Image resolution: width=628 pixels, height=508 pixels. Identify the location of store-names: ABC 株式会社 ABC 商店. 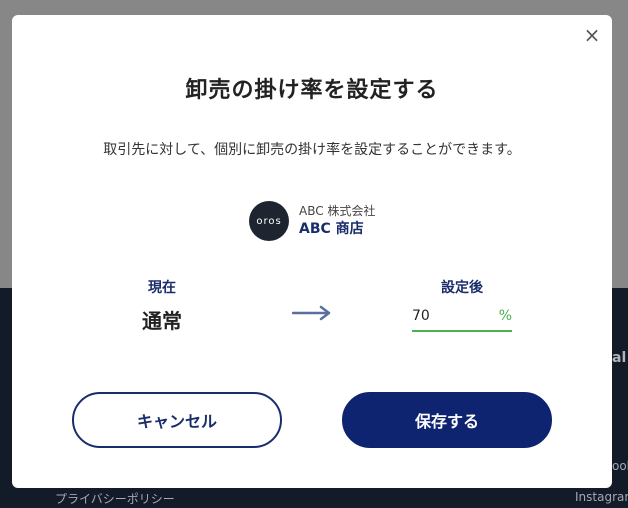
(337, 221).